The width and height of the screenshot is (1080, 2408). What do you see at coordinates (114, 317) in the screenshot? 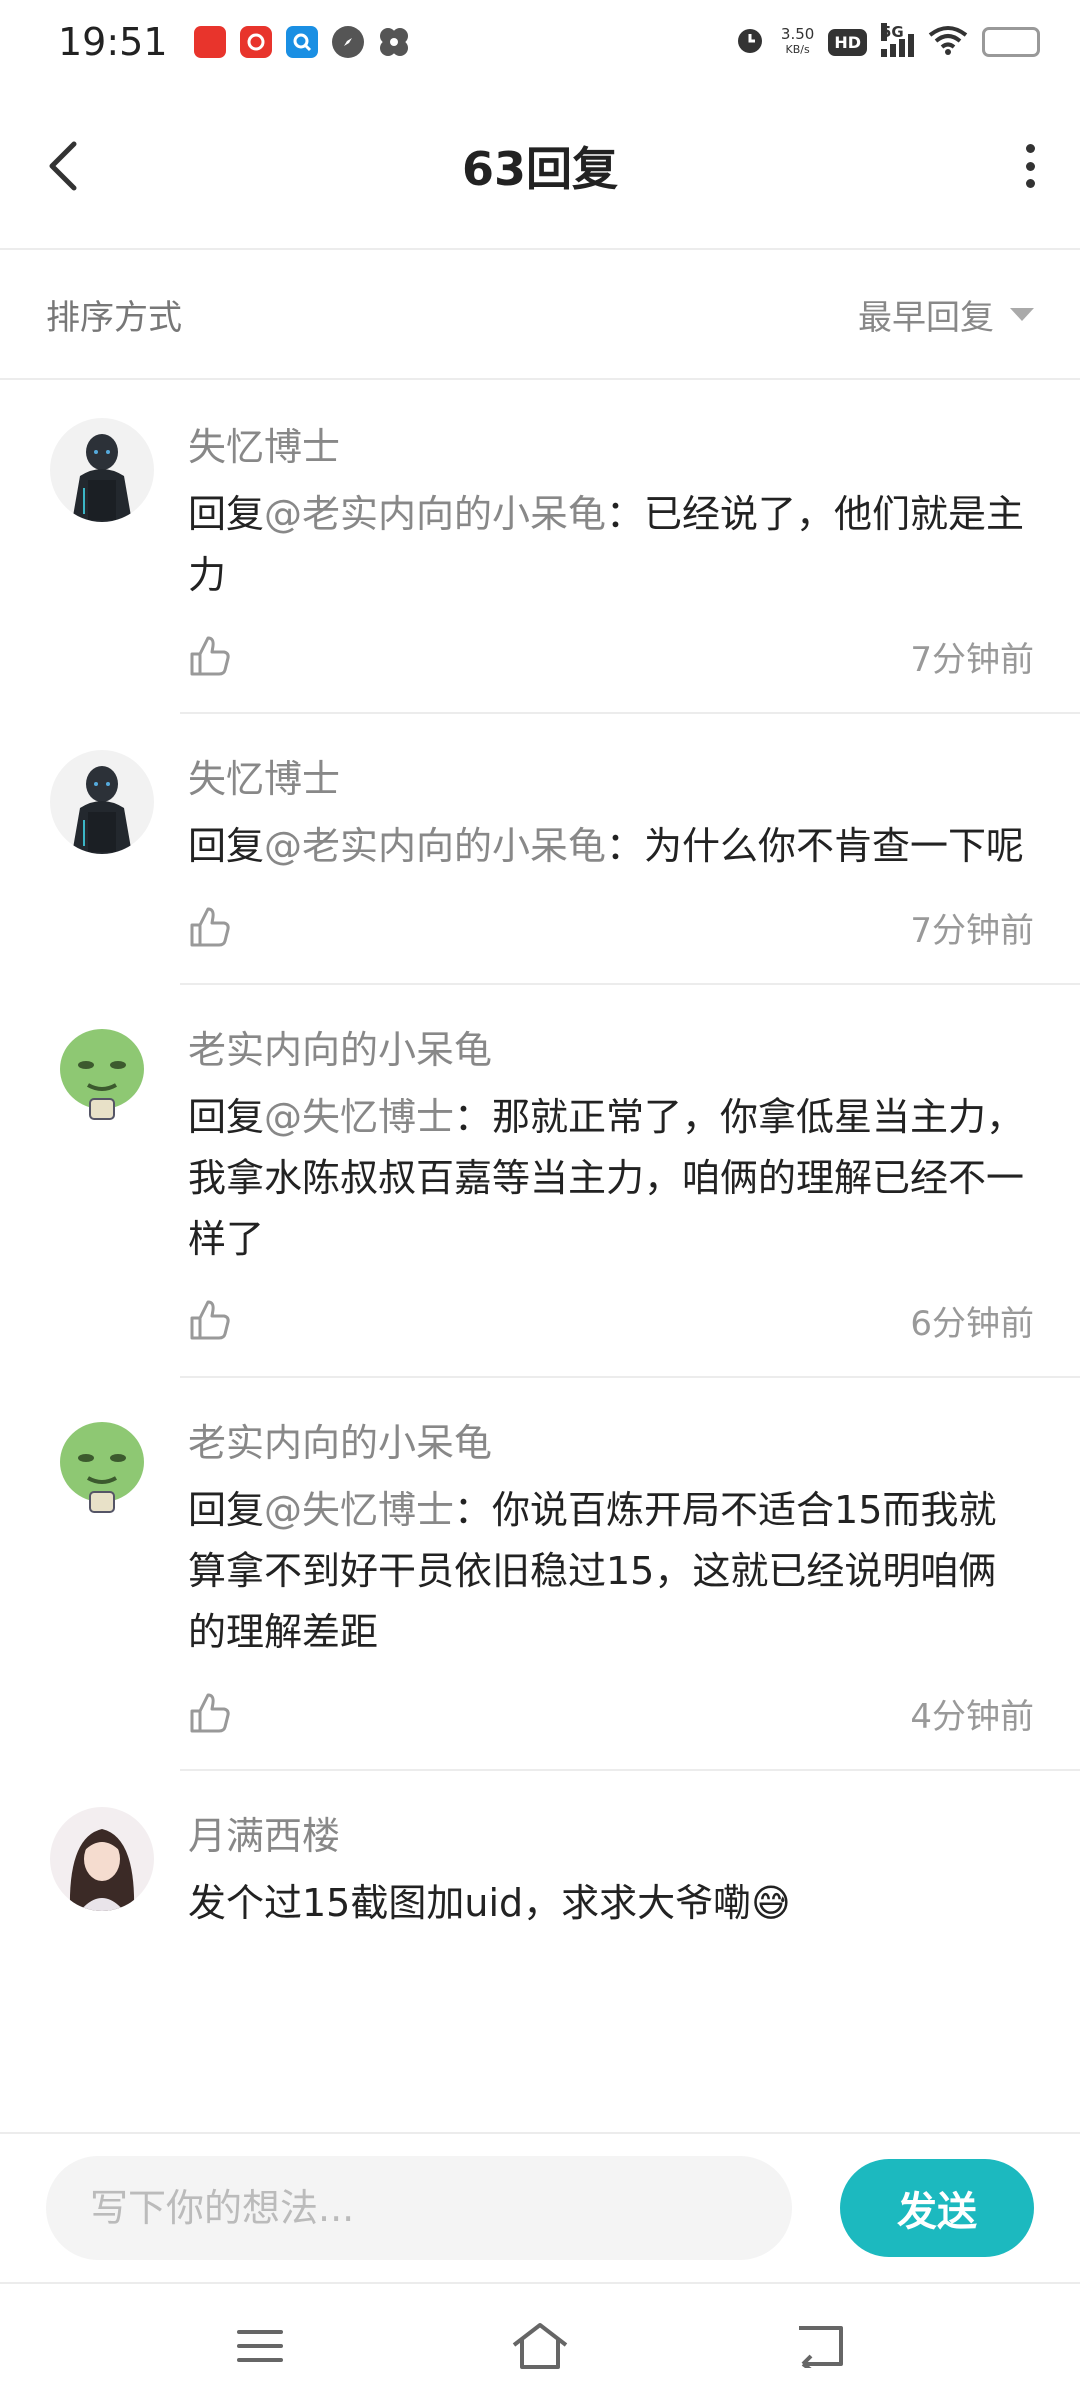
I see `sort-label: 排序方式` at bounding box center [114, 317].